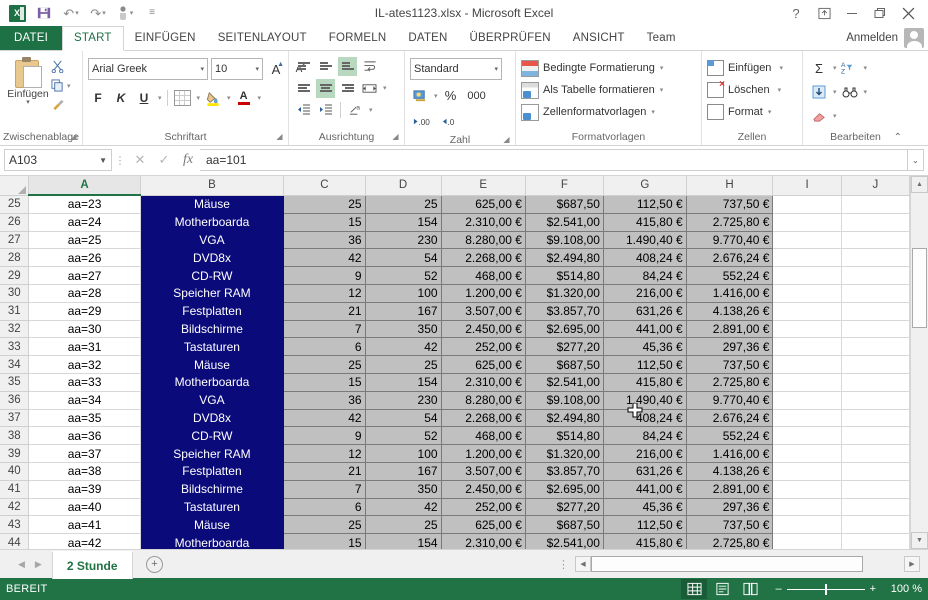  What do you see at coordinates (662, 68) in the screenshot?
I see `conditional-formatting-dropdown-icon: ▾` at bounding box center [662, 68].